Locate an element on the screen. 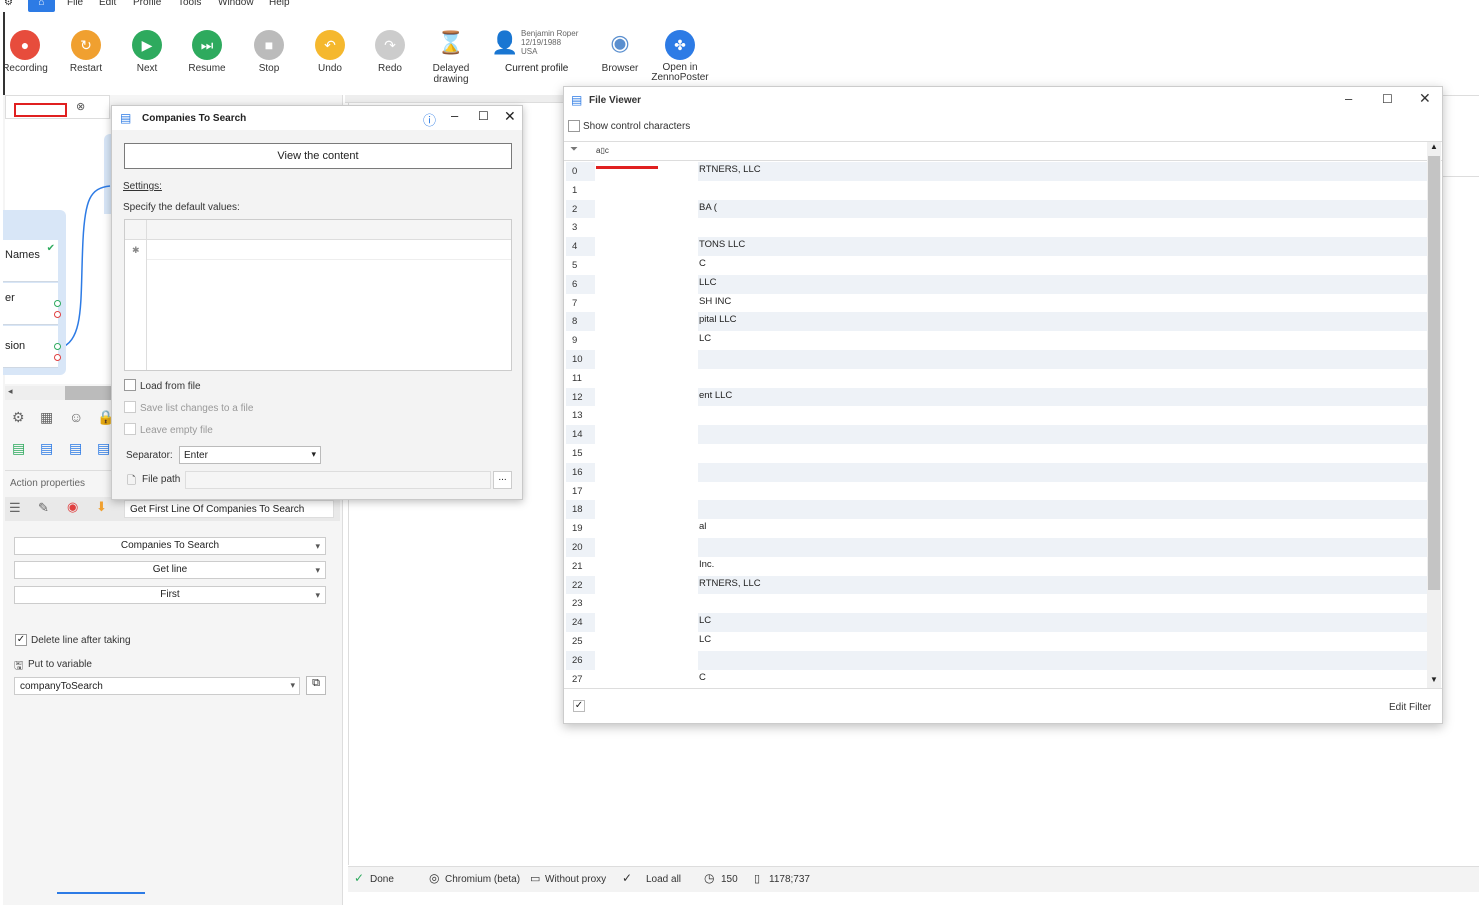  file-path-input is located at coordinates (338, 480).